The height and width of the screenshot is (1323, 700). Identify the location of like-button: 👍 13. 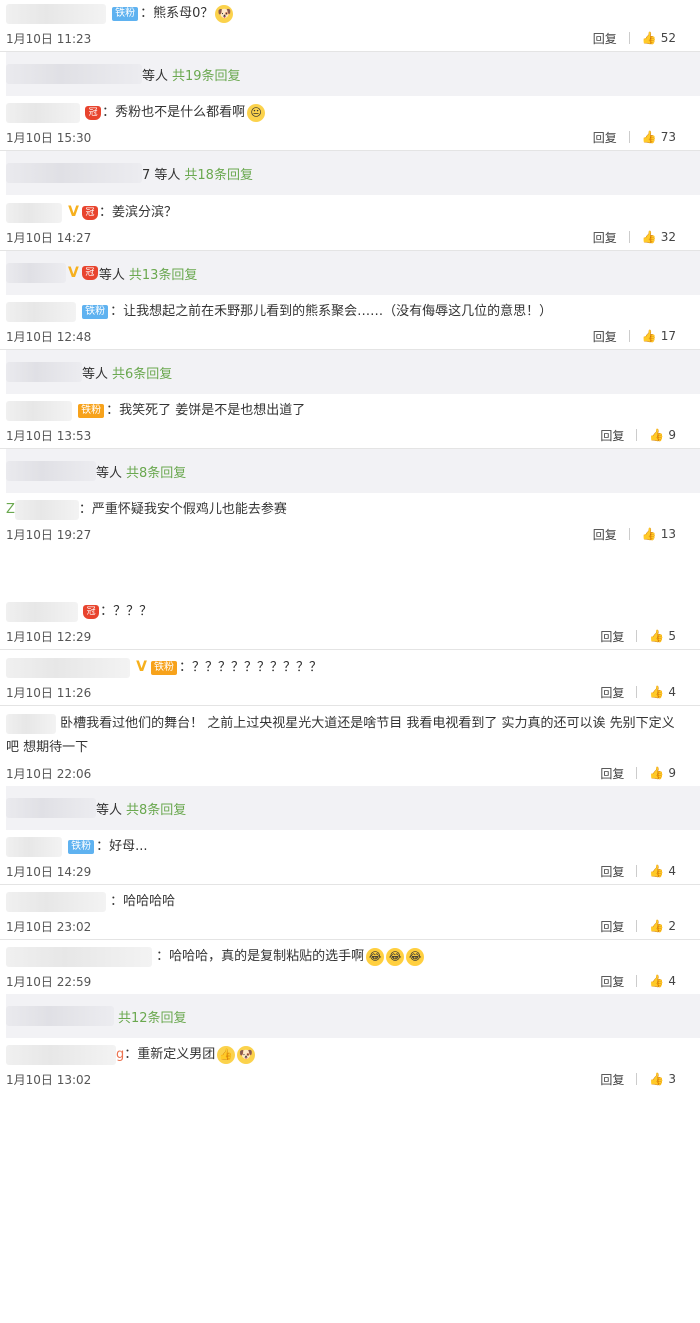
(659, 534).